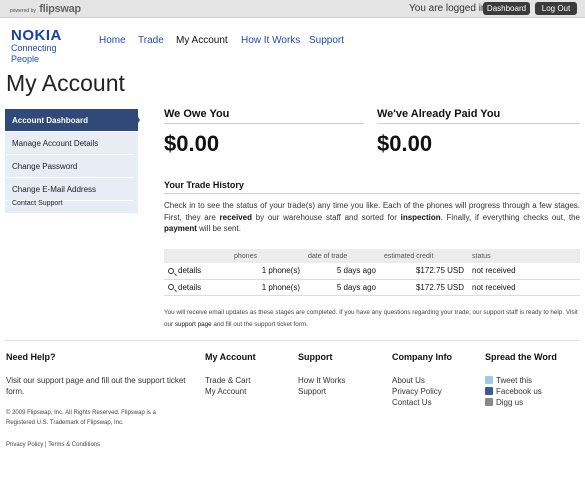 This screenshot has width=585, height=493. What do you see at coordinates (342, 256) in the screenshot?
I see `col-header-date: date of trade` at bounding box center [342, 256].